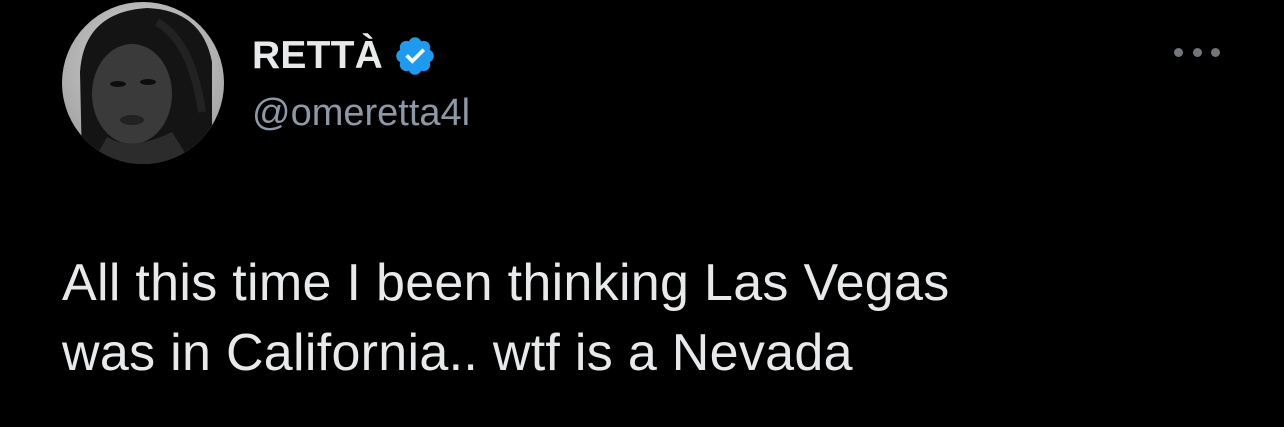 This screenshot has width=1284, height=427. What do you see at coordinates (415, 56) in the screenshot?
I see `verified-badge-icon` at bounding box center [415, 56].